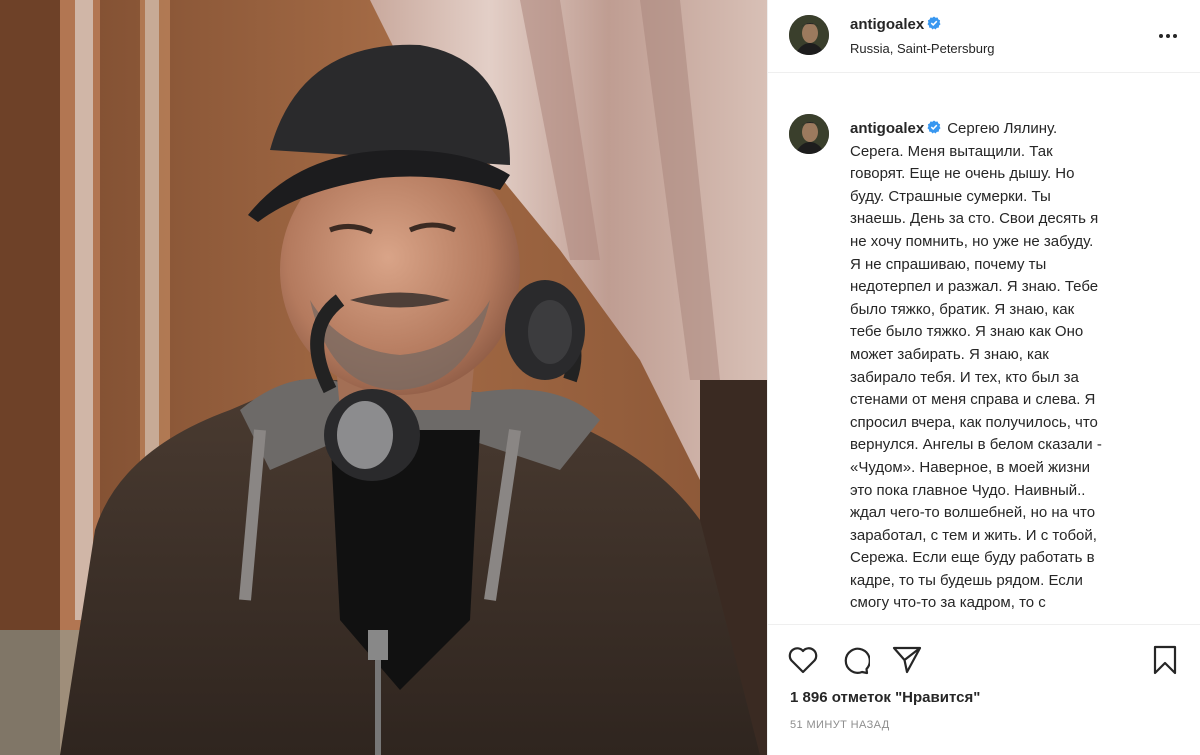  I want to click on caption-line: Я не спрашиваю, почему ты, so click(948, 264).